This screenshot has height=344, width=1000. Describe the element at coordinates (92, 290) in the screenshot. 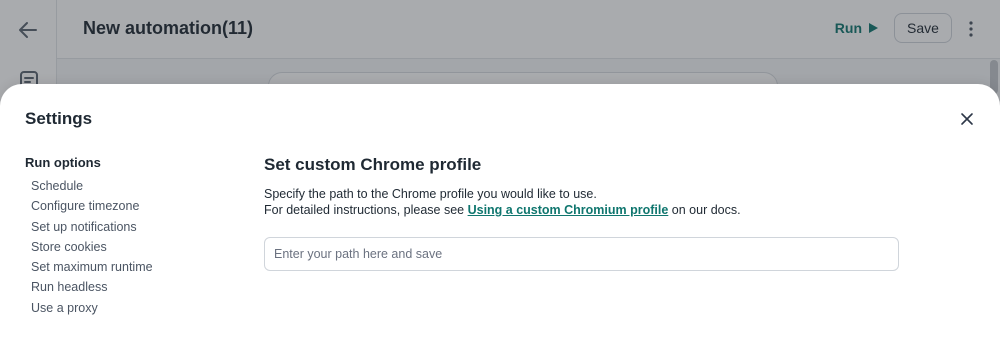

I see `nav-item-run-headless: Run headless` at that location.